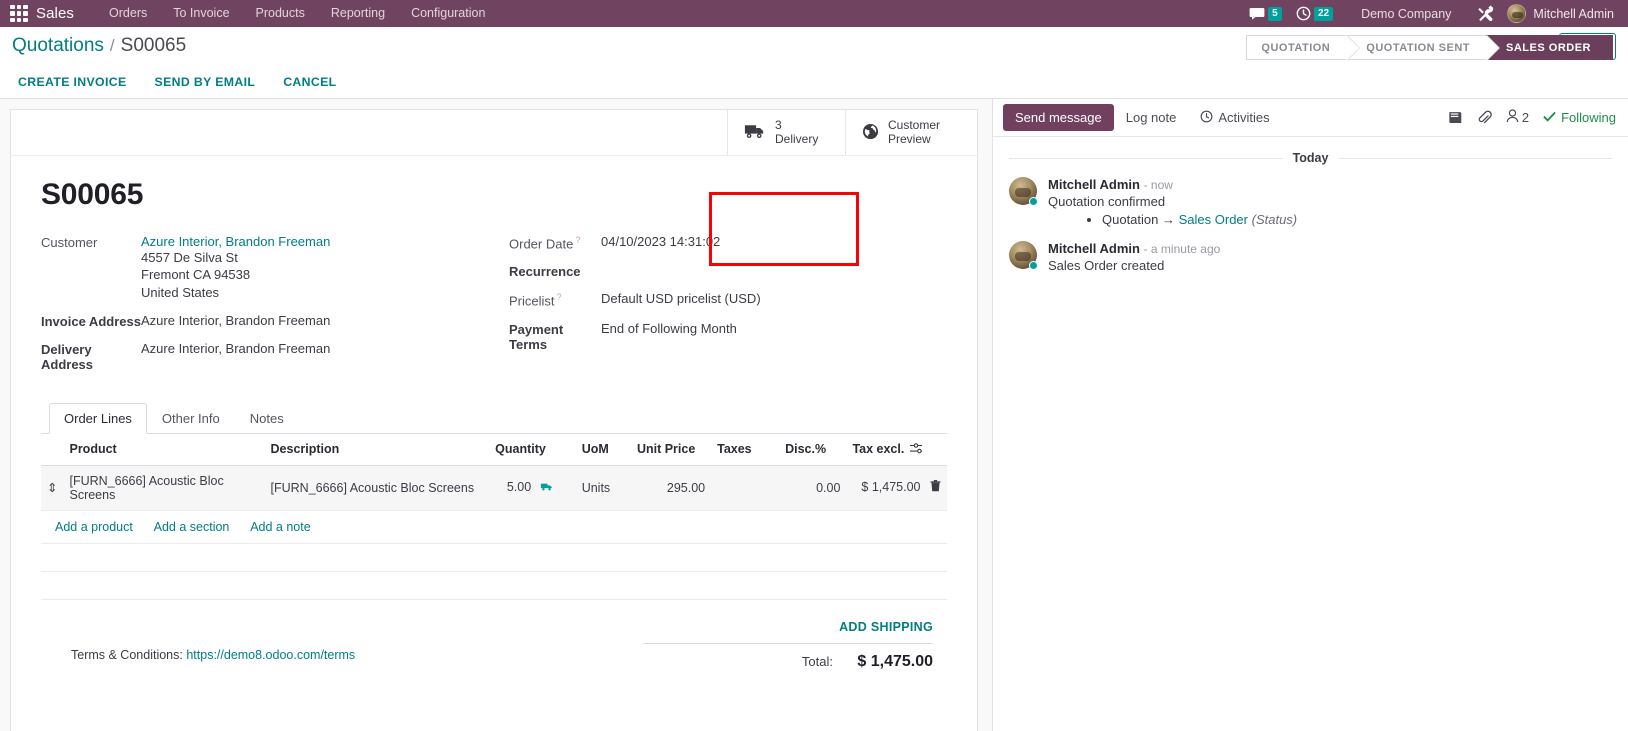  I want to click on field-recurrence: Recurrence, so click(728, 271).